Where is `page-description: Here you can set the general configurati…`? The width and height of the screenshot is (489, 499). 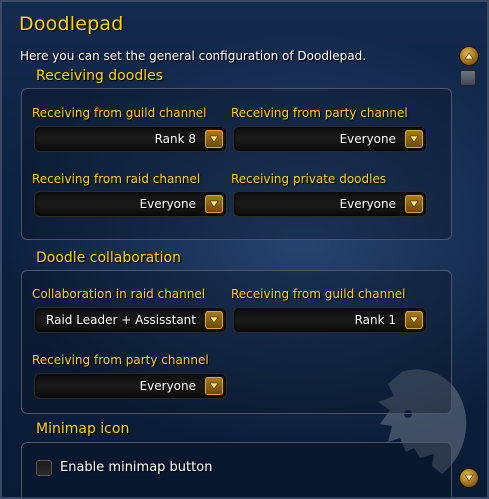
page-description: Here you can set the general configurati… is located at coordinates (193, 56).